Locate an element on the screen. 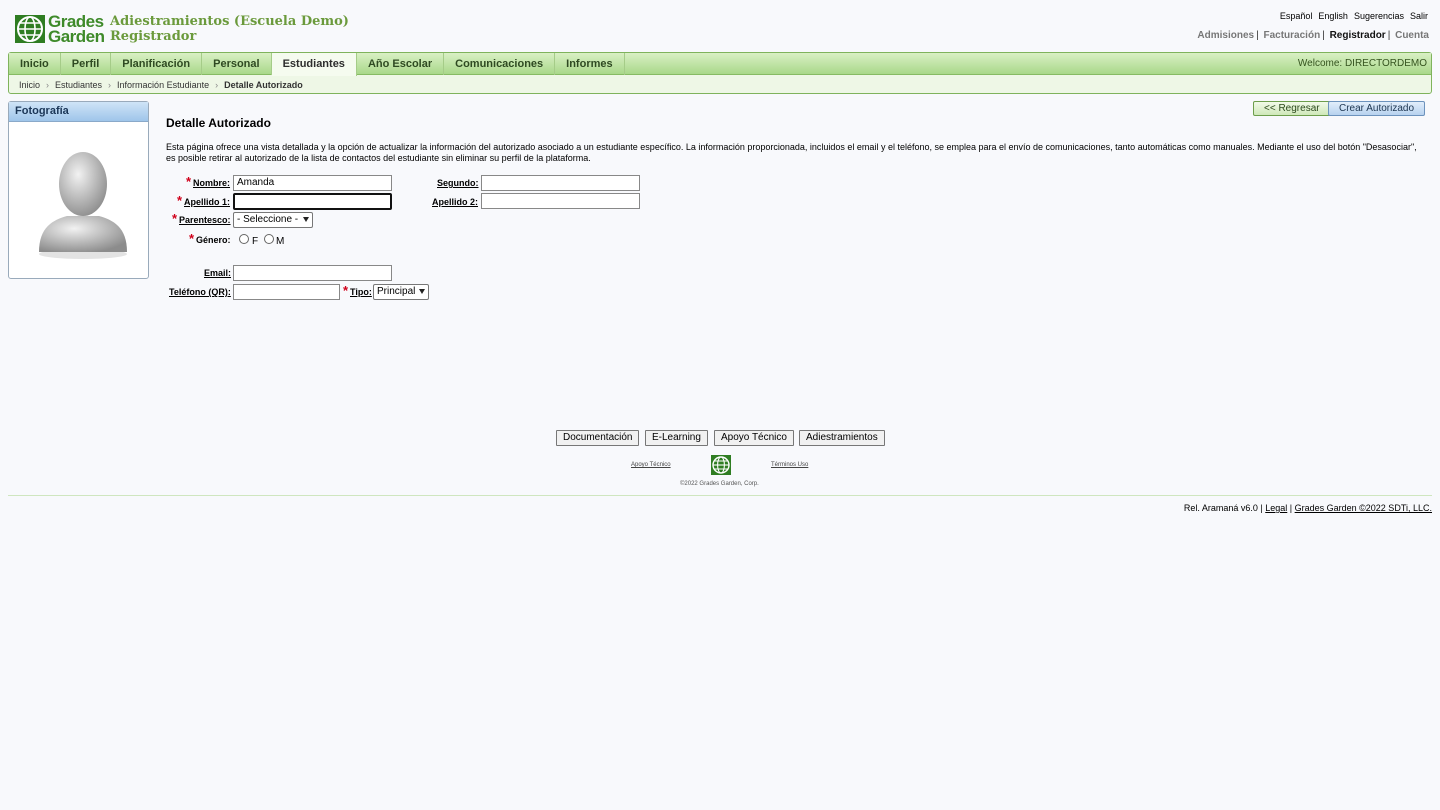 The height and width of the screenshot is (810, 1440). back-button: << Regresar is located at coordinates (1292, 108).